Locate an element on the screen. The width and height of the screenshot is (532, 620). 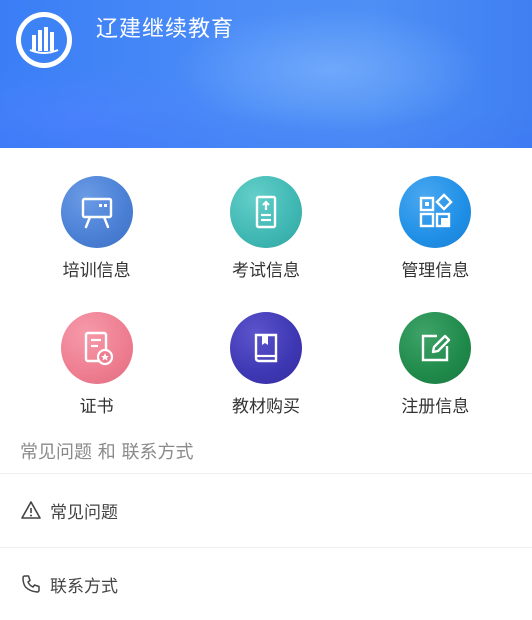
presentation-board-icon is located at coordinates (96, 212).